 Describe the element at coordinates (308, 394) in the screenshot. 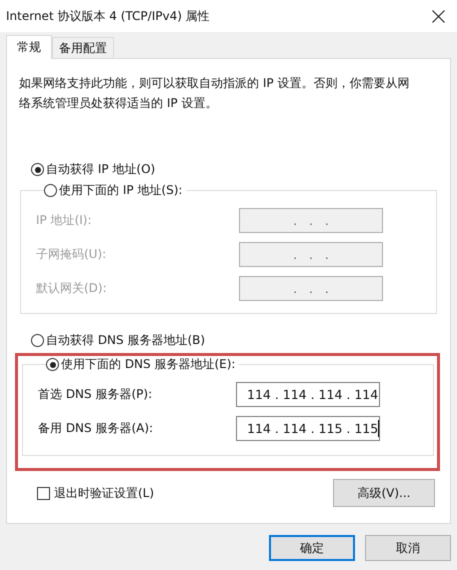

I see `ip-address-field: 114 . 114 . 114 . 114` at that location.